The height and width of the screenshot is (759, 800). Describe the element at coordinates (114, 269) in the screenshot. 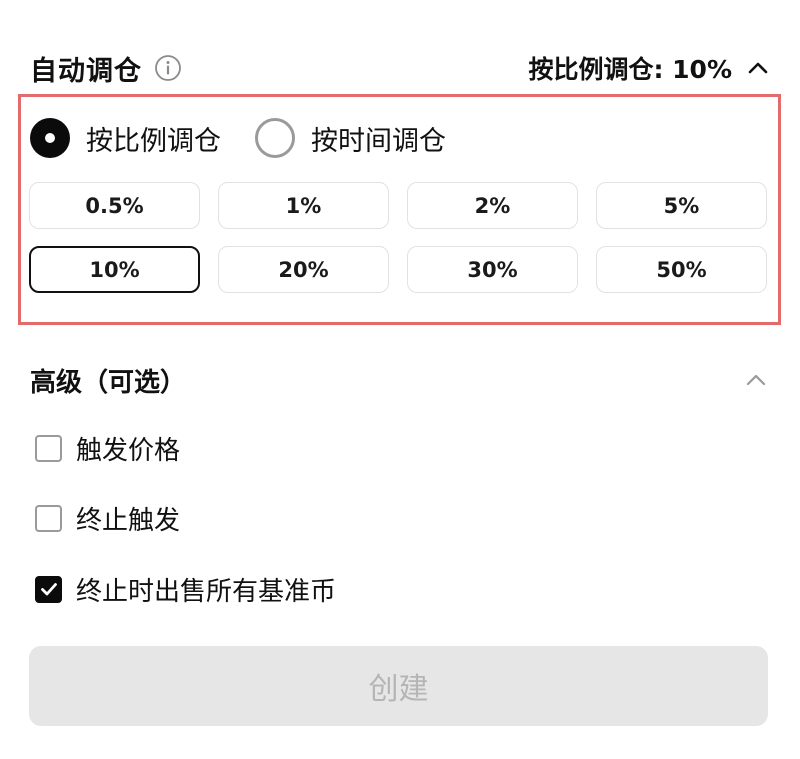

I see `percent-option-button-selected: 10%` at that location.